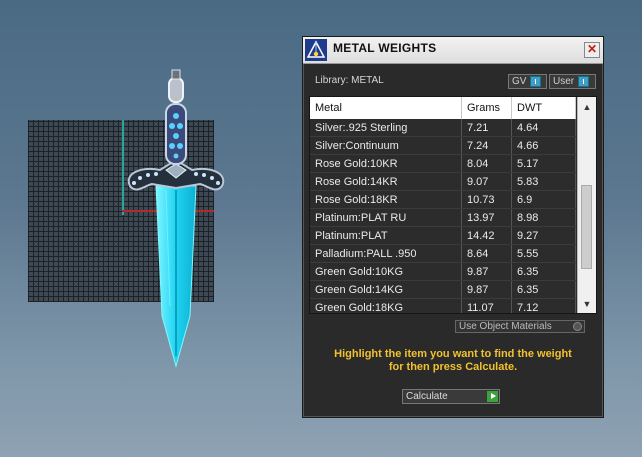  I want to click on cell-dwt: 4.66, so click(544, 145).